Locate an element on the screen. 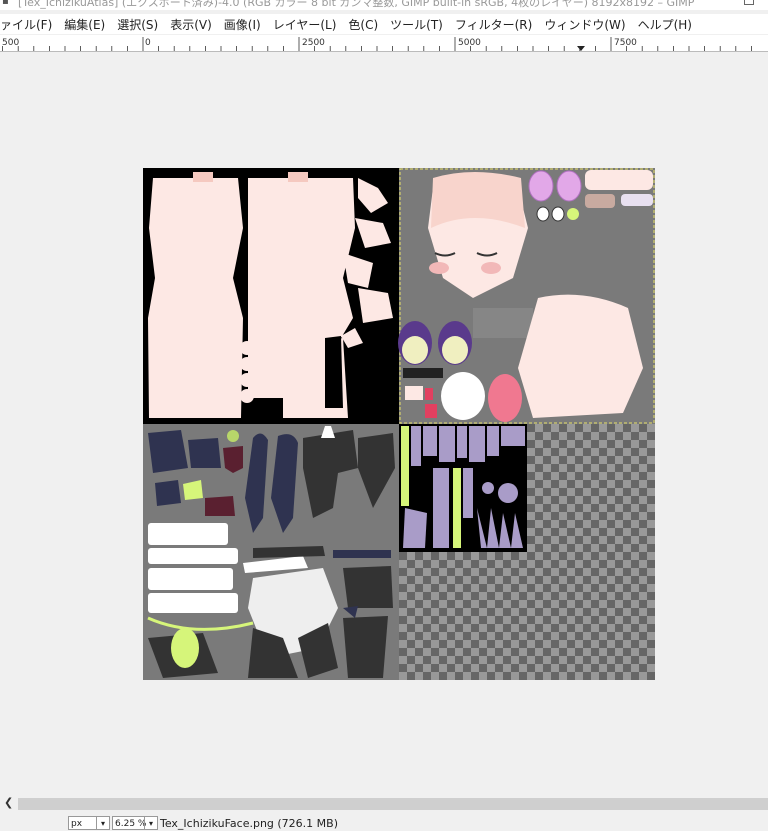  menu-image: 画像(I) is located at coordinates (242, 24).